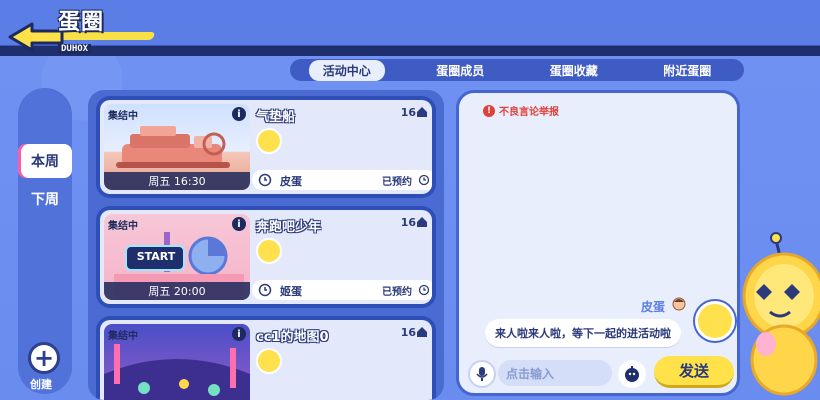  What do you see at coordinates (679, 304) in the screenshot?
I see `sender-badge-icon` at bounding box center [679, 304].